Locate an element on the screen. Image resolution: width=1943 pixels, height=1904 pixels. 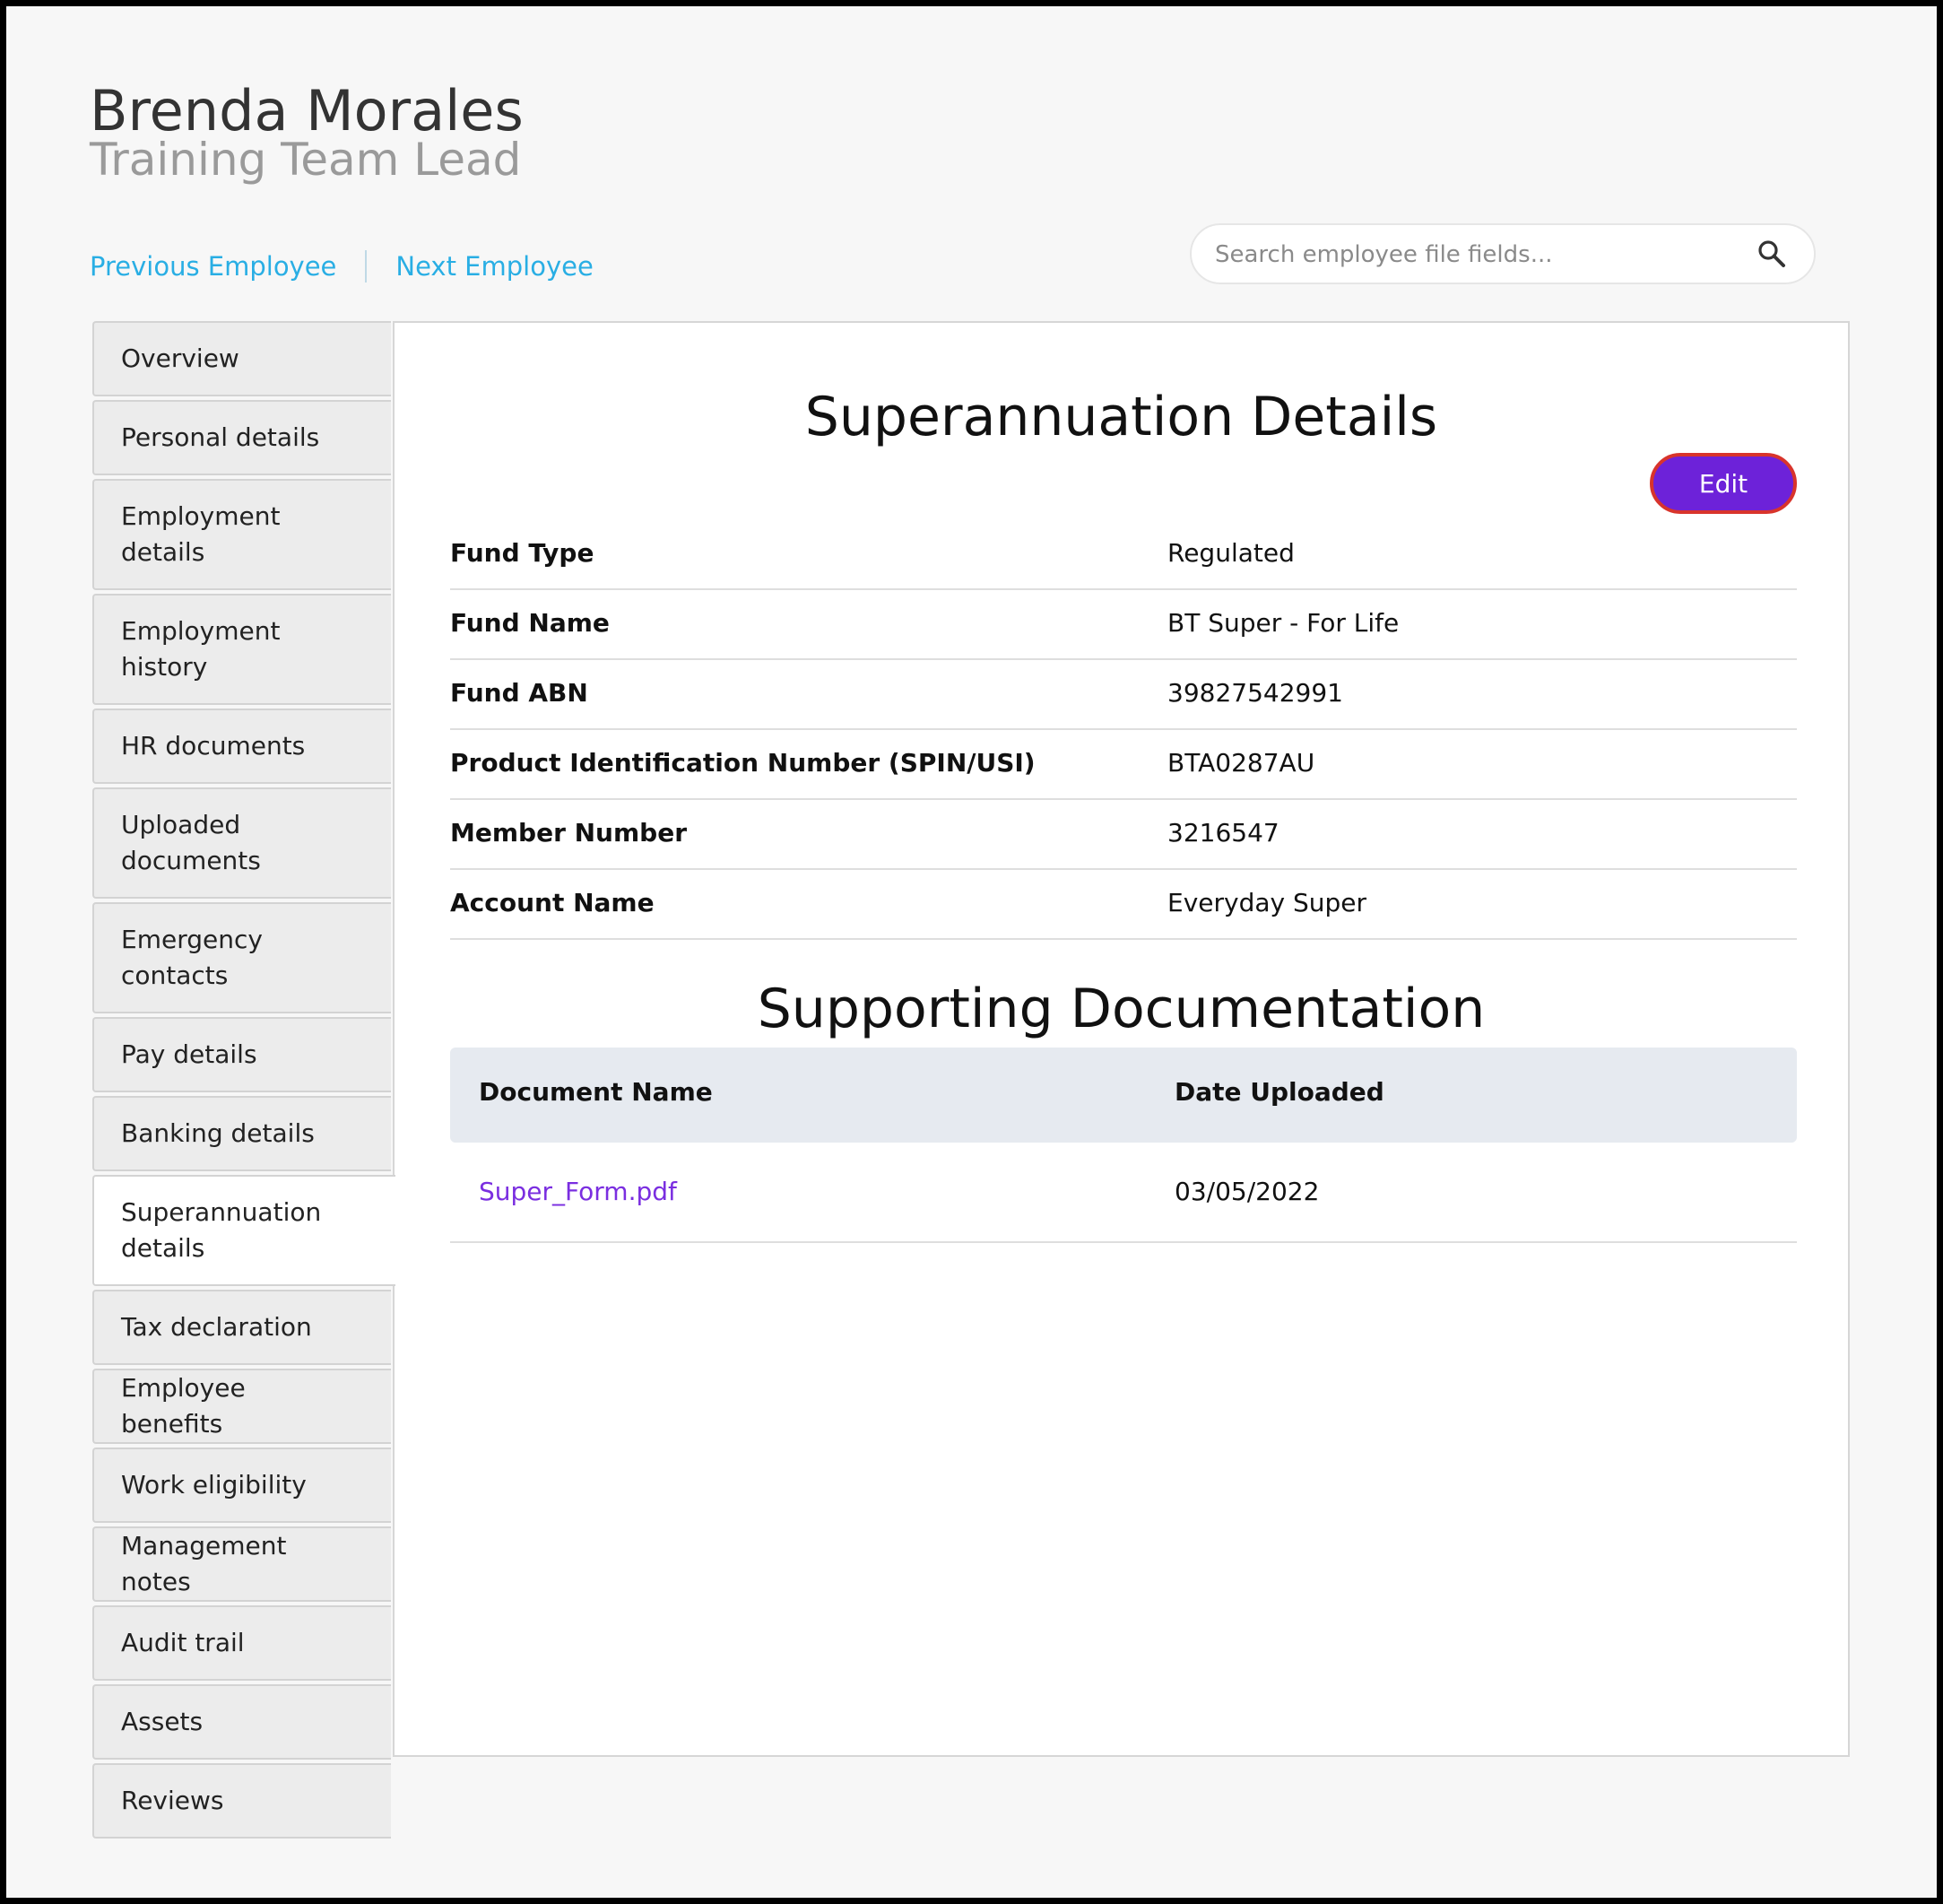
table-row: Super_Form.pdf 03/05/2022 is located at coordinates (1123, 1193).